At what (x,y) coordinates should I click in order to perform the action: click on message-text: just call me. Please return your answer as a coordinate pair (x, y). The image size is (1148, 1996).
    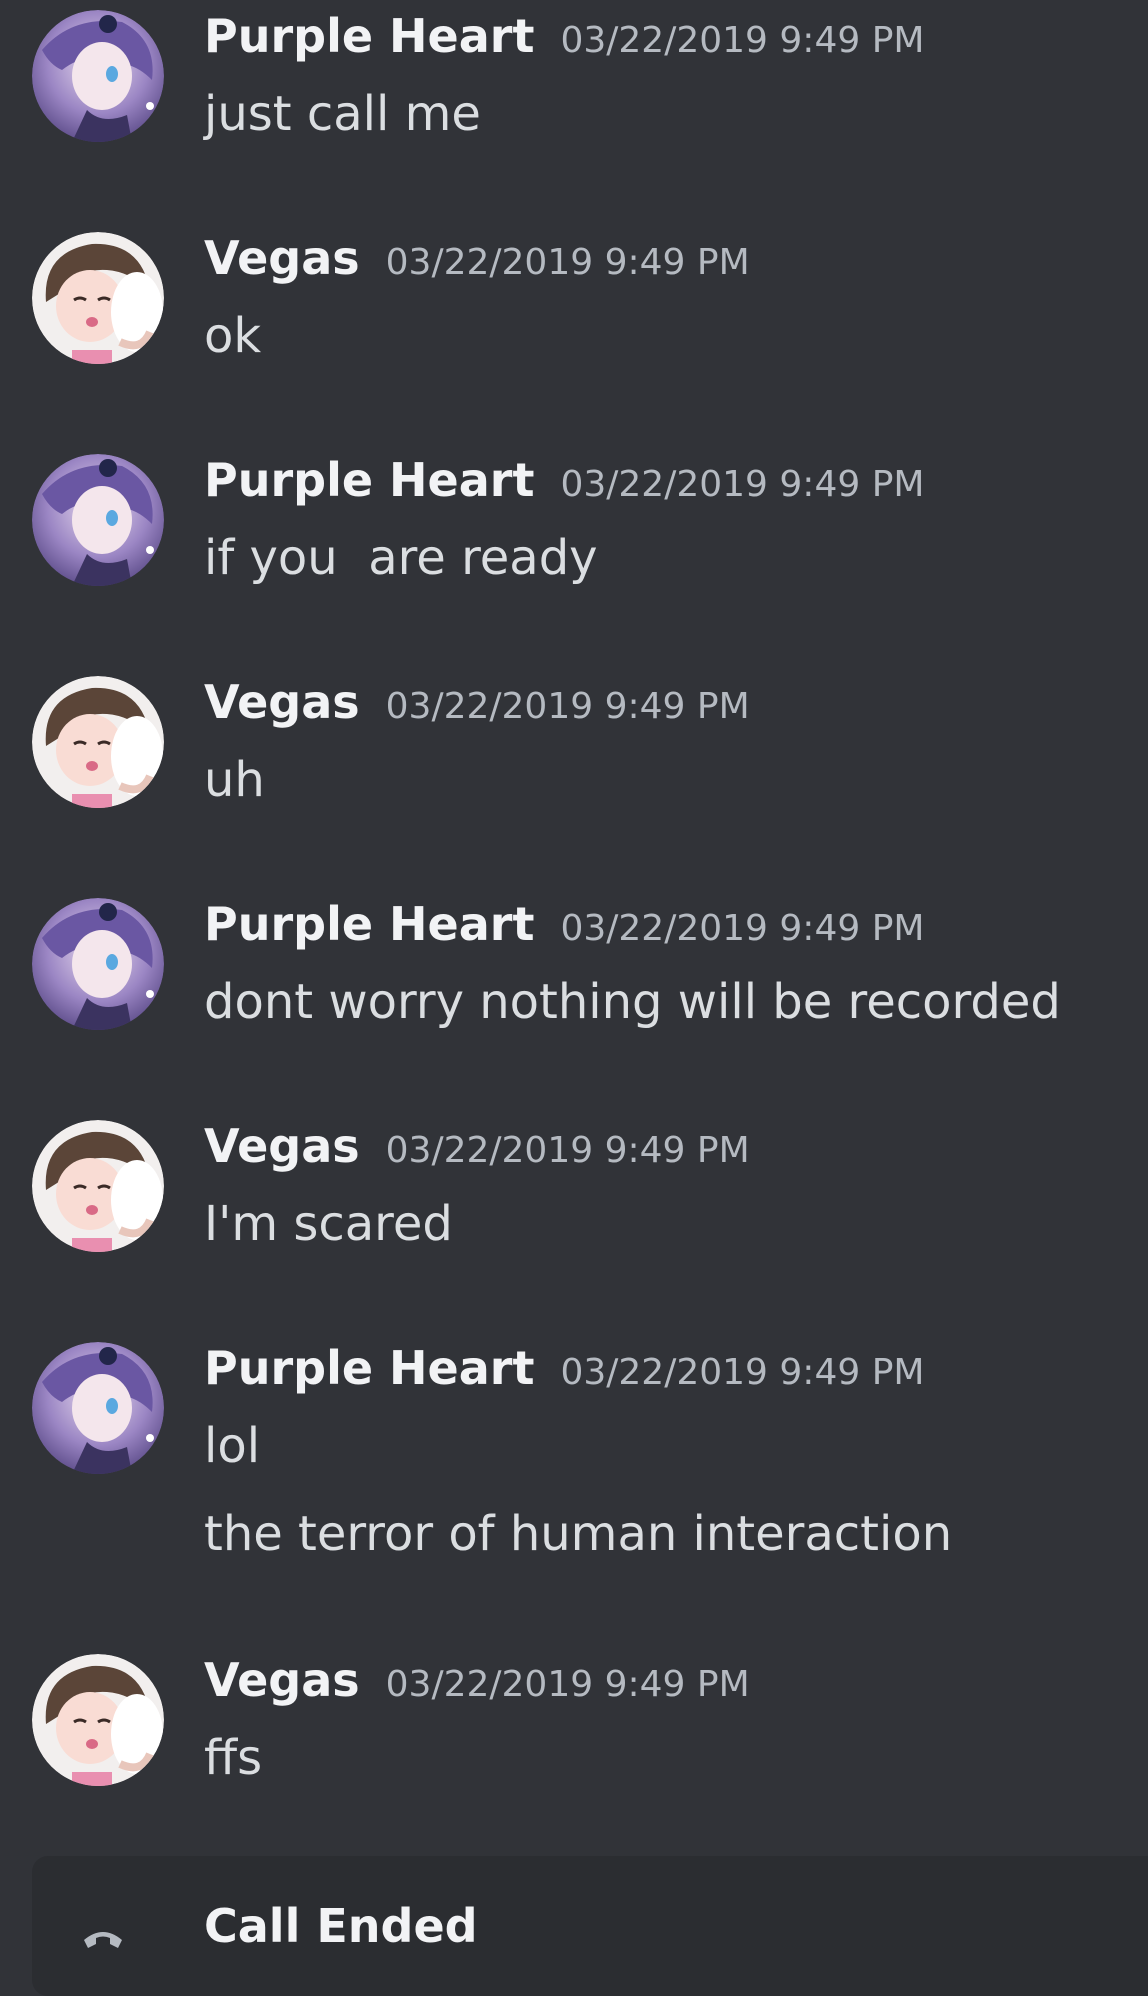
    Looking at the image, I should click on (342, 114).